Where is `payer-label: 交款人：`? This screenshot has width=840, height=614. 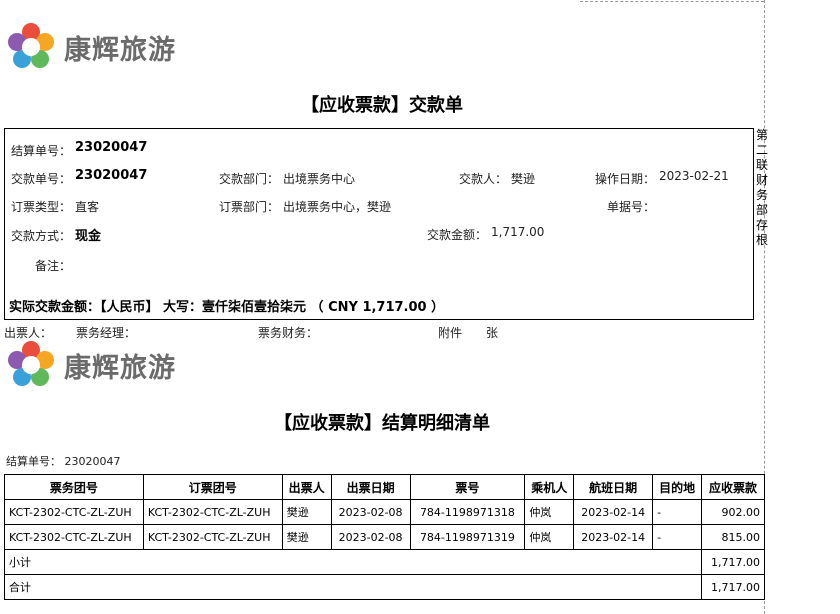 payer-label: 交款人： is located at coordinates (483, 179).